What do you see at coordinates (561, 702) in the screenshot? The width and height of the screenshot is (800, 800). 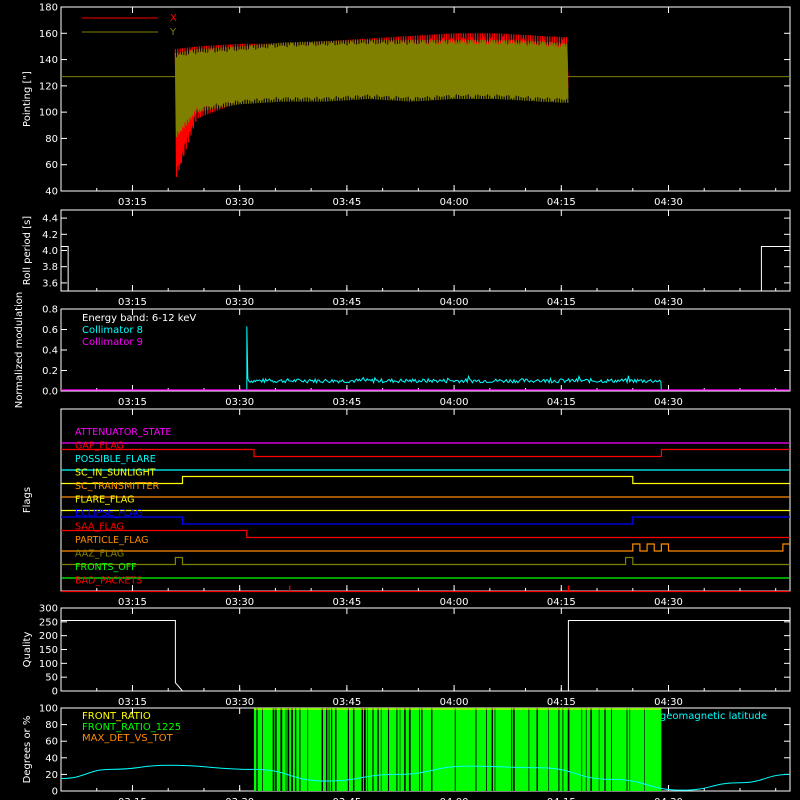 I see `quality-xtick-label: 04:15` at bounding box center [561, 702].